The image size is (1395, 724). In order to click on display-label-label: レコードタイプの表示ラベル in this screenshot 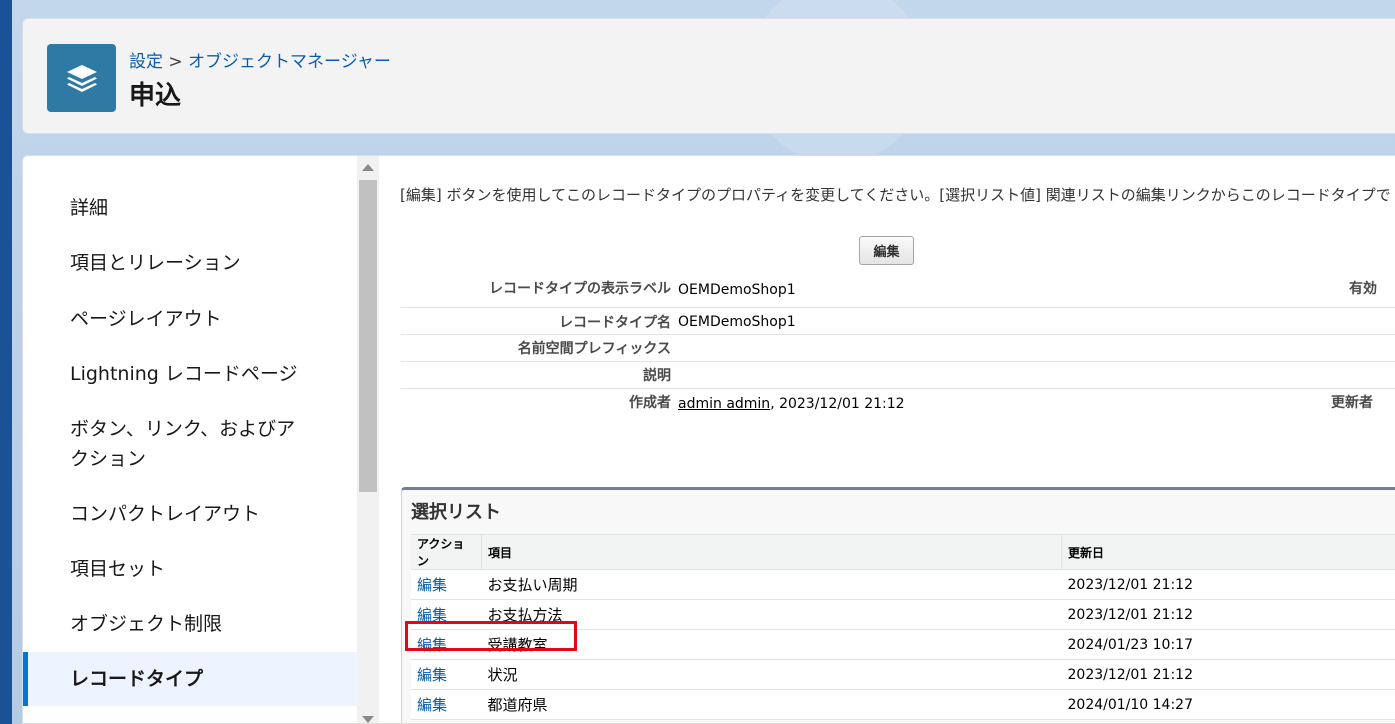, I will do `click(580, 289)`.